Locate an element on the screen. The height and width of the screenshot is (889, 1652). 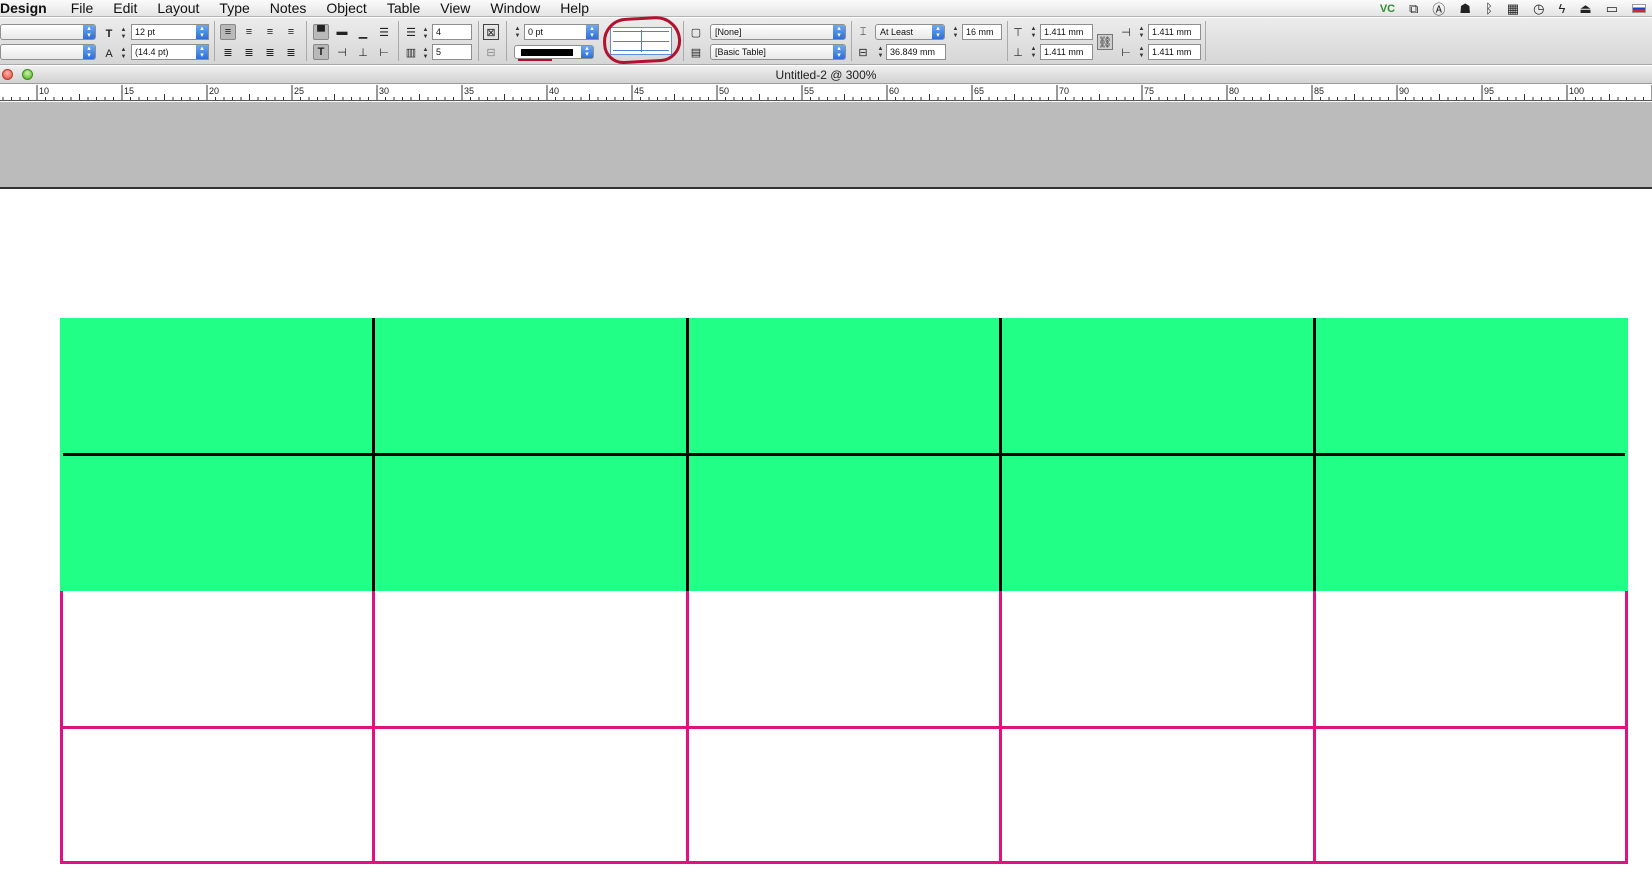
stroke-weight-stepper: ▲ ▼ is located at coordinates (517, 33).